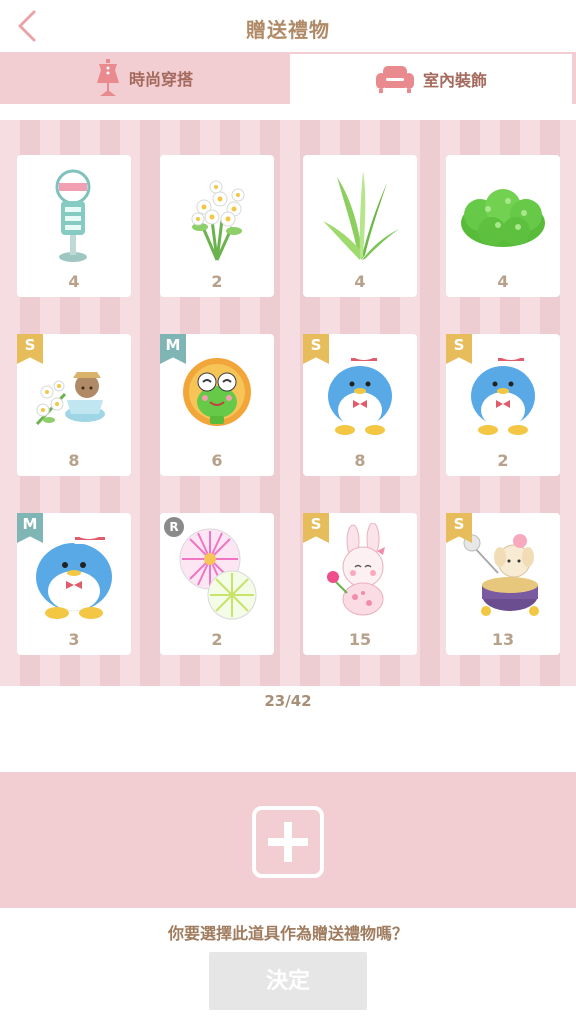 The image size is (576, 1024). Describe the element at coordinates (503, 639) in the screenshot. I see `item-count: 13` at that location.